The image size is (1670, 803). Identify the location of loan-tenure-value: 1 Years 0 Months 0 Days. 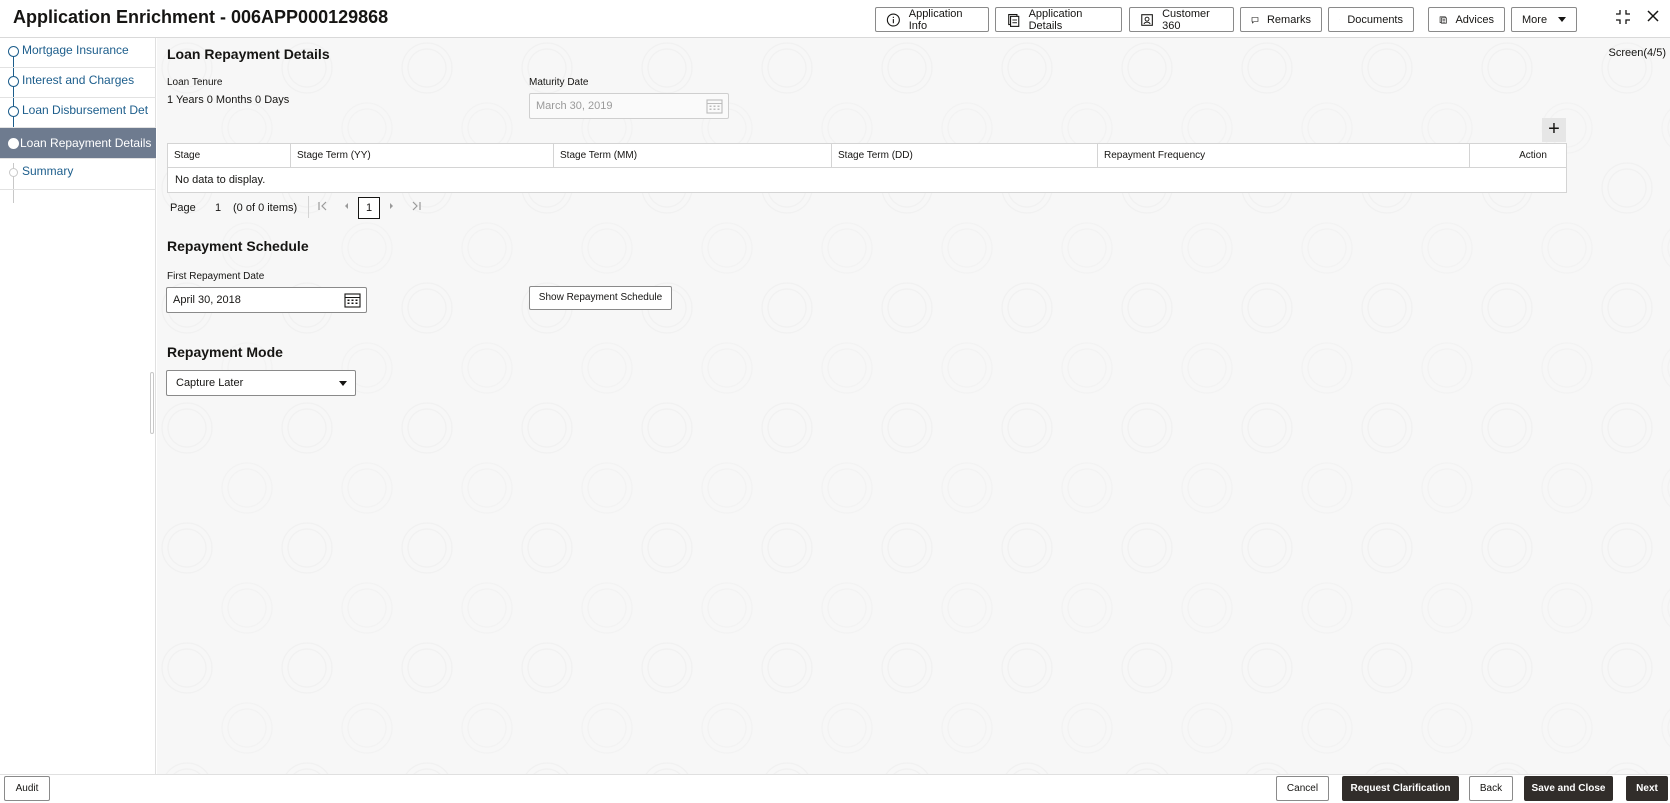
(228, 100).